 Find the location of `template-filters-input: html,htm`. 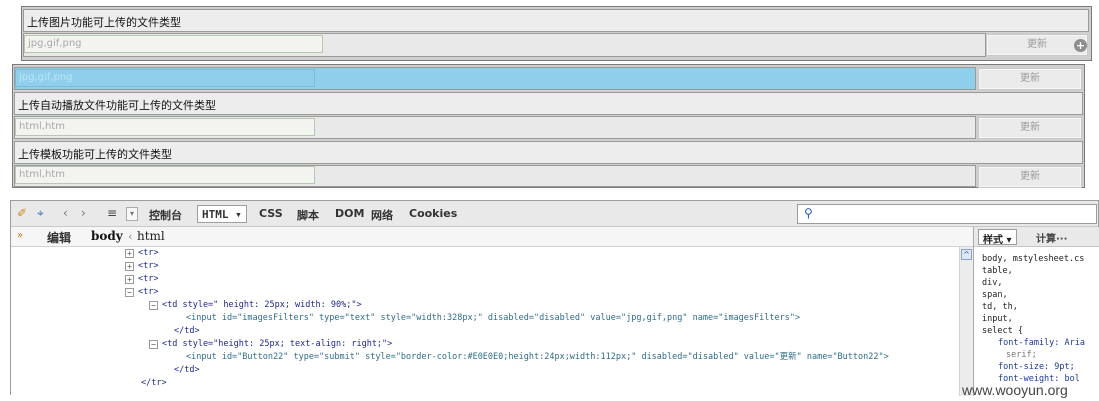

template-filters-input: html,htm is located at coordinates (165, 175).